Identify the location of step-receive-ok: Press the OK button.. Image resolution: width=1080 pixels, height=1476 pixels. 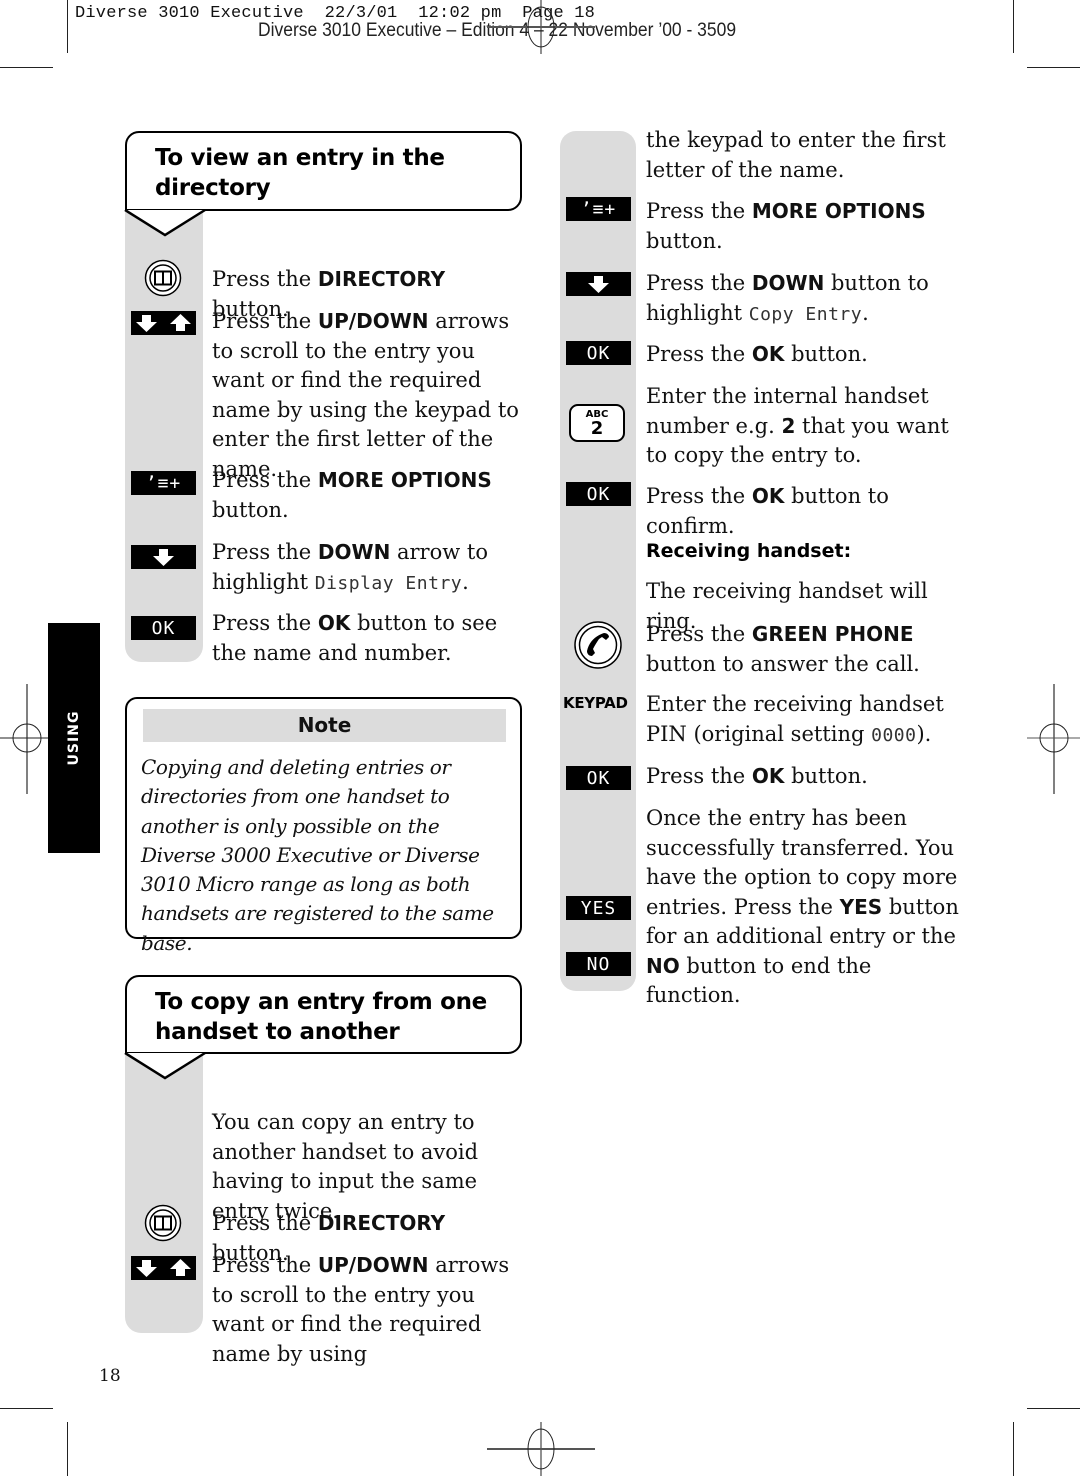
(757, 776).